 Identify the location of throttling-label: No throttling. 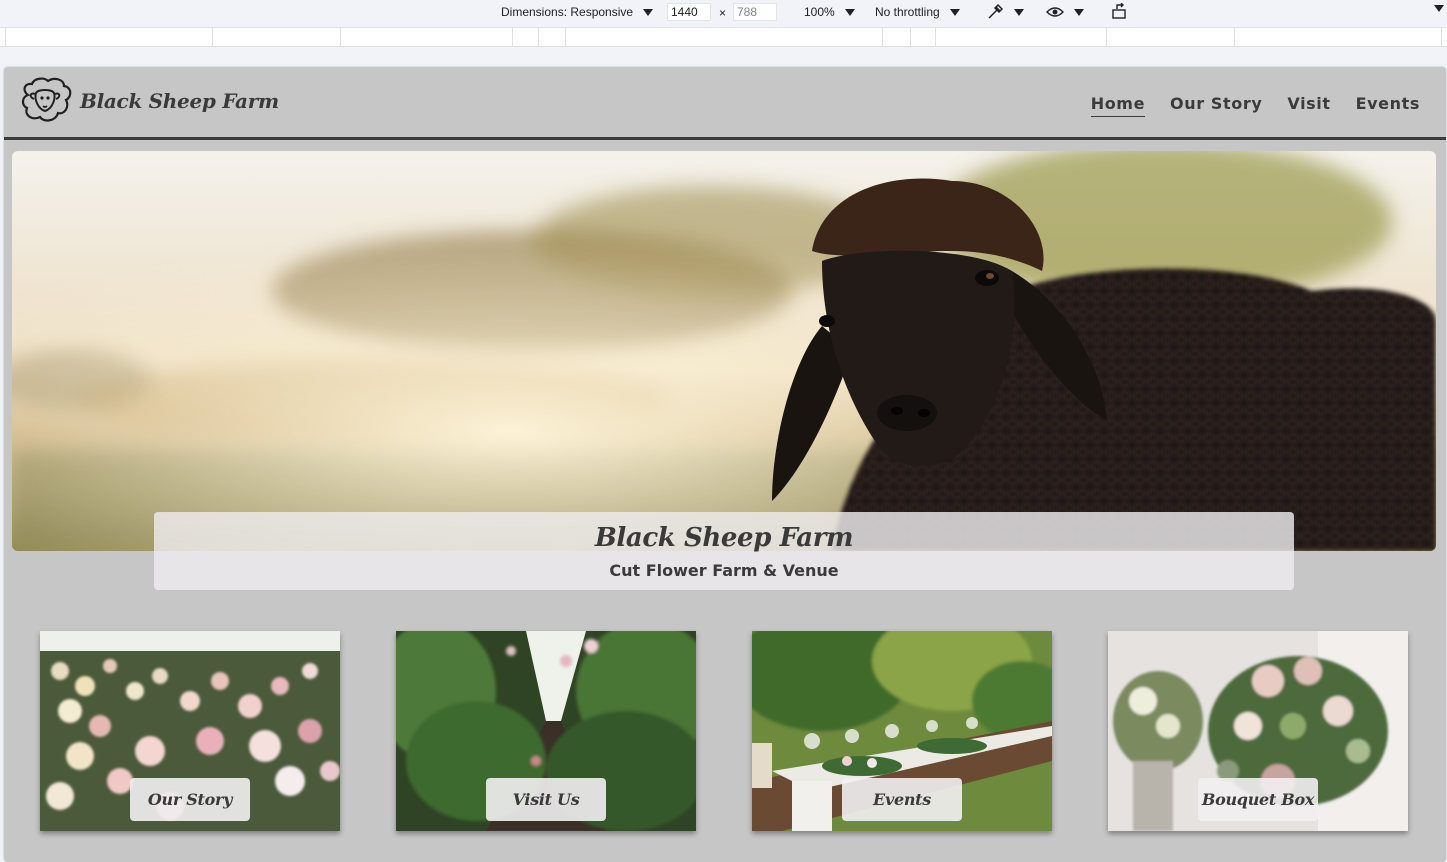
(907, 12).